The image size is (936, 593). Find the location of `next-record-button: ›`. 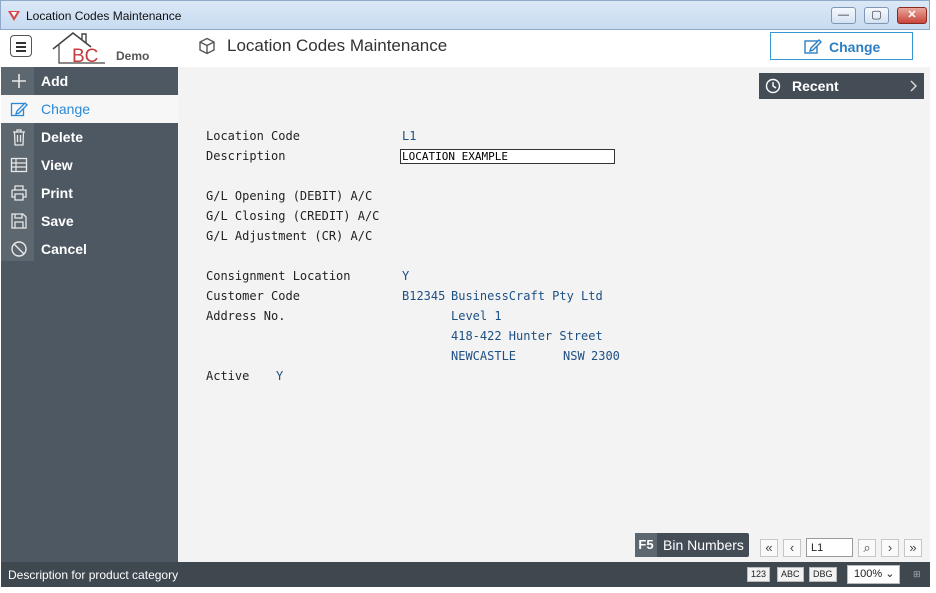

next-record-button: › is located at coordinates (890, 548).